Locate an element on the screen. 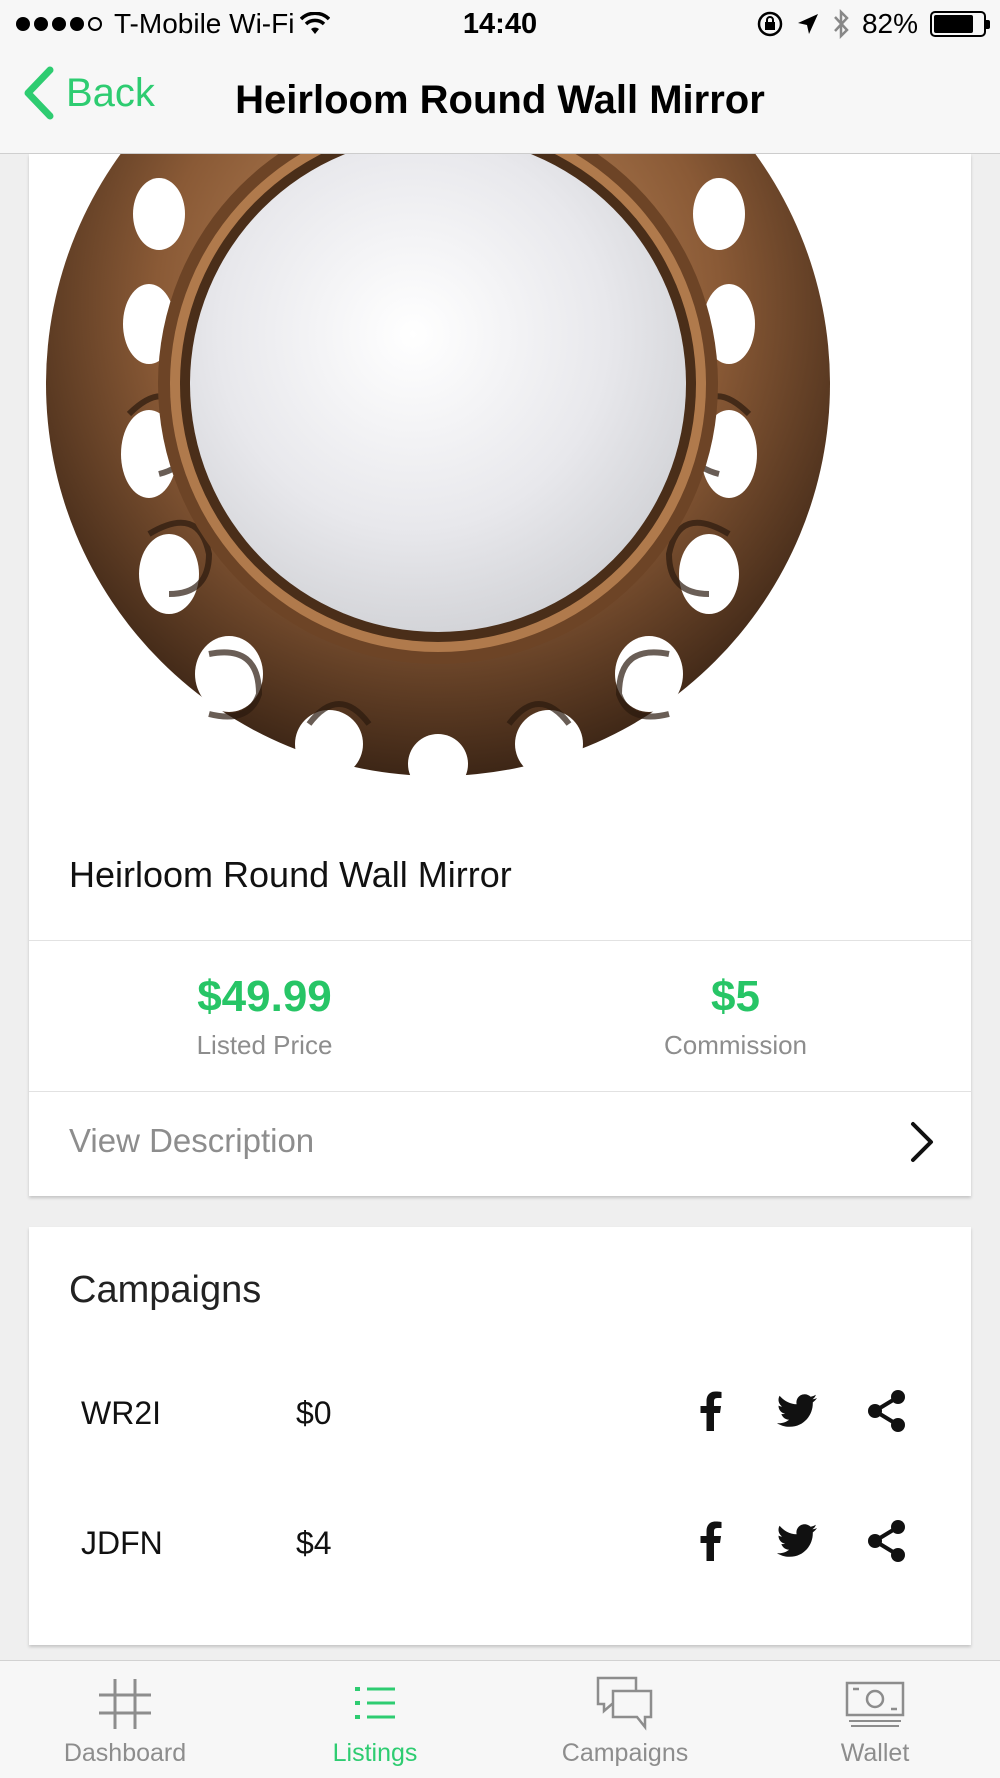  tab-dashboard: Dashboard is located at coordinates (125, 1719).